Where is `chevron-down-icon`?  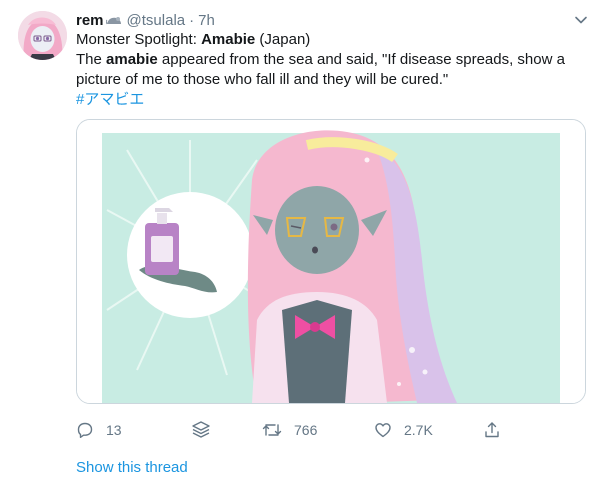 chevron-down-icon is located at coordinates (581, 20).